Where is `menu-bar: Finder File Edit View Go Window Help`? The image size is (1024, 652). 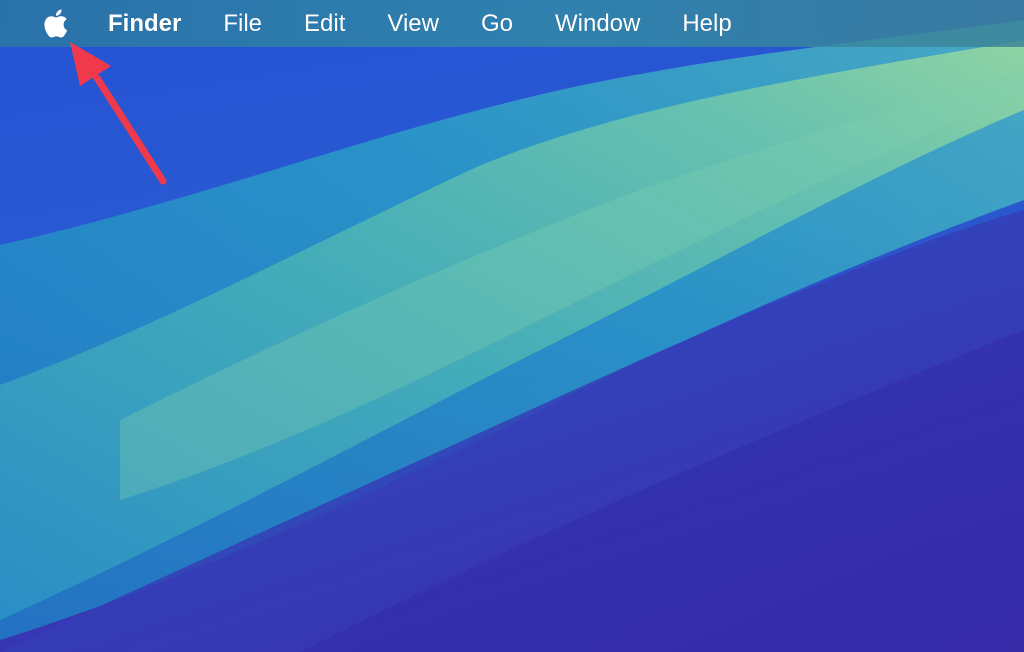 menu-bar: Finder File Edit View Go Window Help is located at coordinates (512, 23).